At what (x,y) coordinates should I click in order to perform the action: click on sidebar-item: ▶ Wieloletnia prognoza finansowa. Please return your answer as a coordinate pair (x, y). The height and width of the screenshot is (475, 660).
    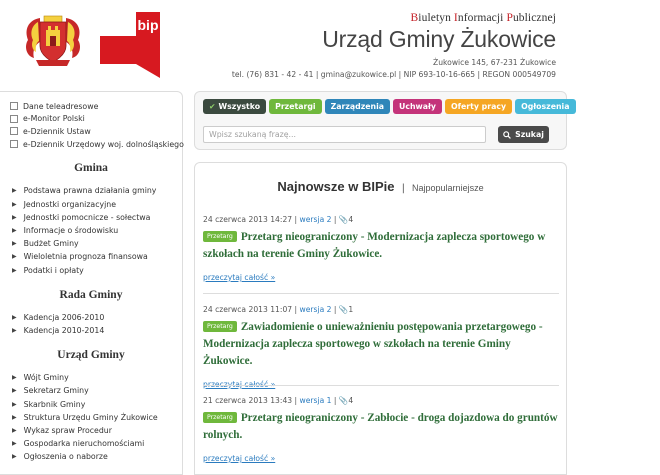
    Looking at the image, I should click on (97, 256).